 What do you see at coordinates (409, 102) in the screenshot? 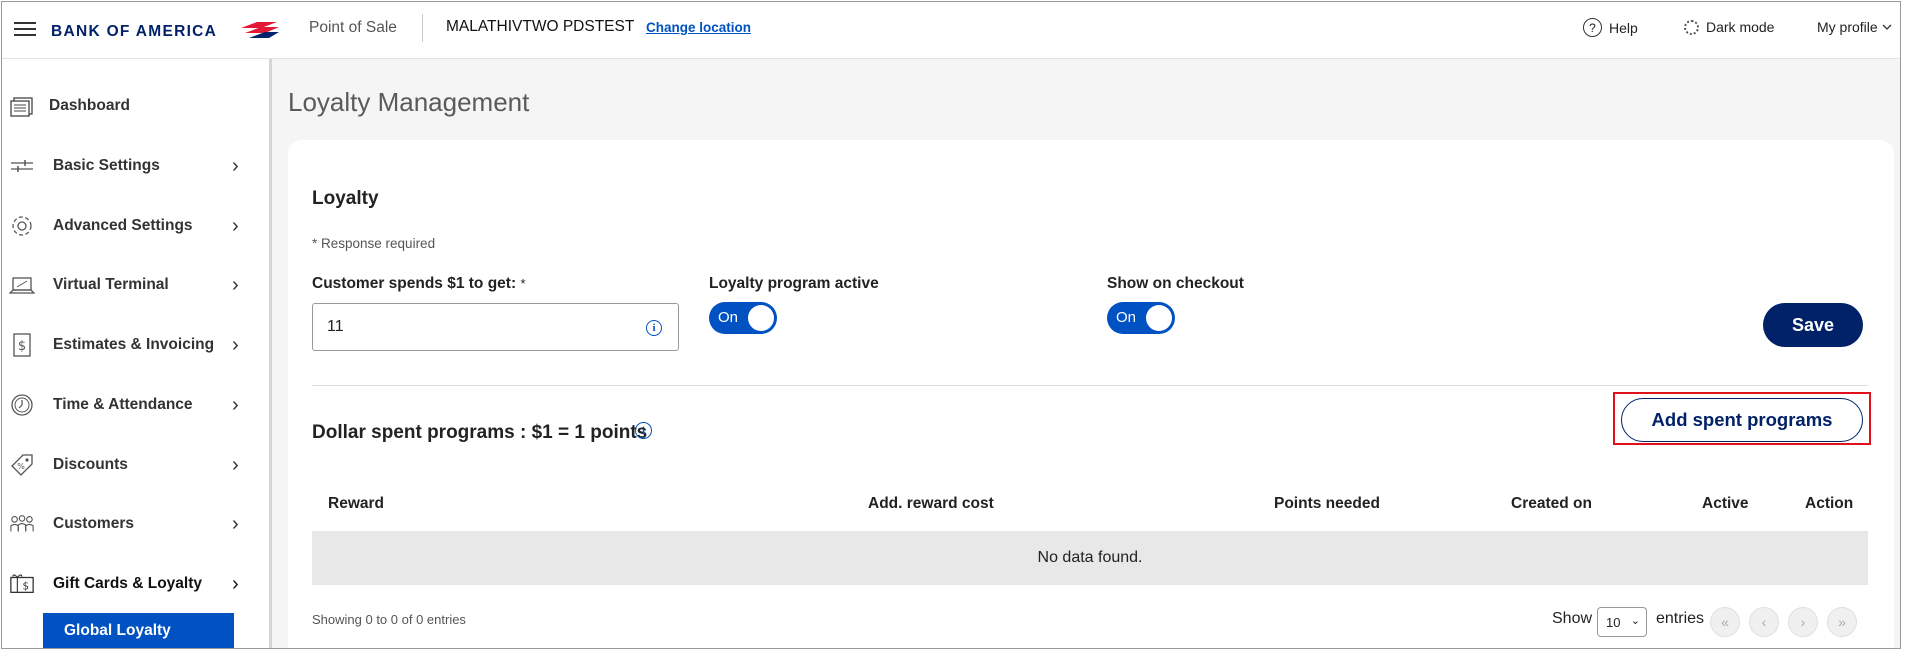
I see `page-title: Loyalty Management` at bounding box center [409, 102].